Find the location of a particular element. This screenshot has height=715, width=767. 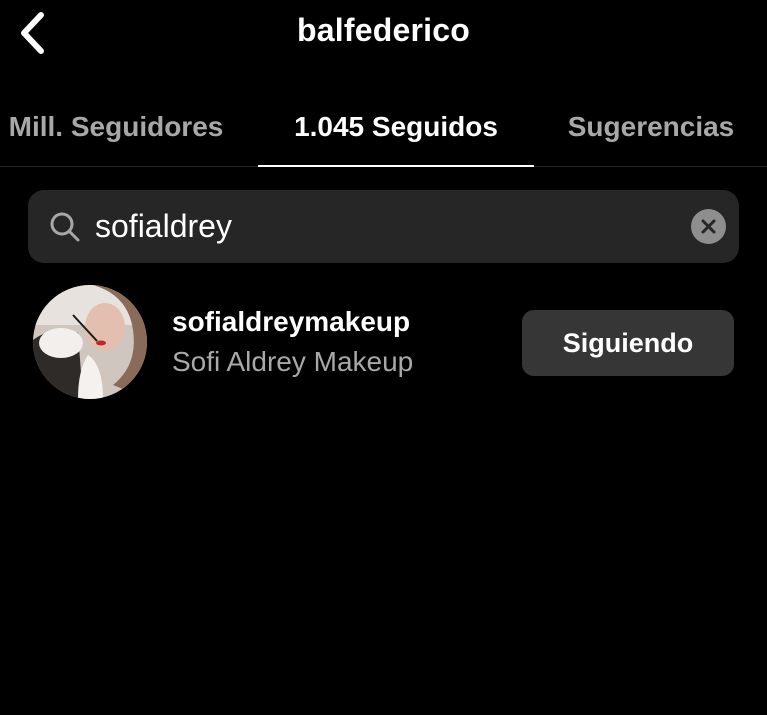

active-tab-indicator is located at coordinates (396, 166).